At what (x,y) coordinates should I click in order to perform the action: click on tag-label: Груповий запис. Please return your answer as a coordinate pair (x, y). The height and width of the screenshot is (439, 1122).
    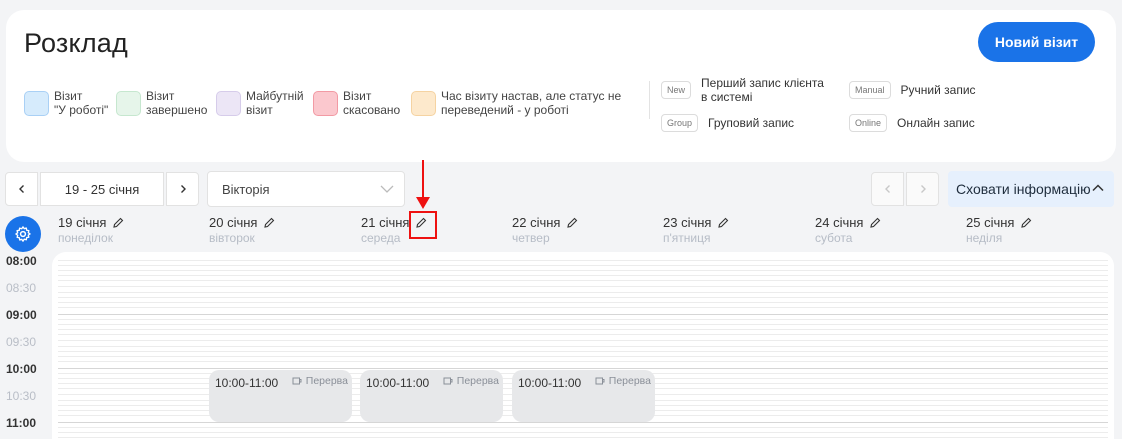
    Looking at the image, I should click on (751, 123).